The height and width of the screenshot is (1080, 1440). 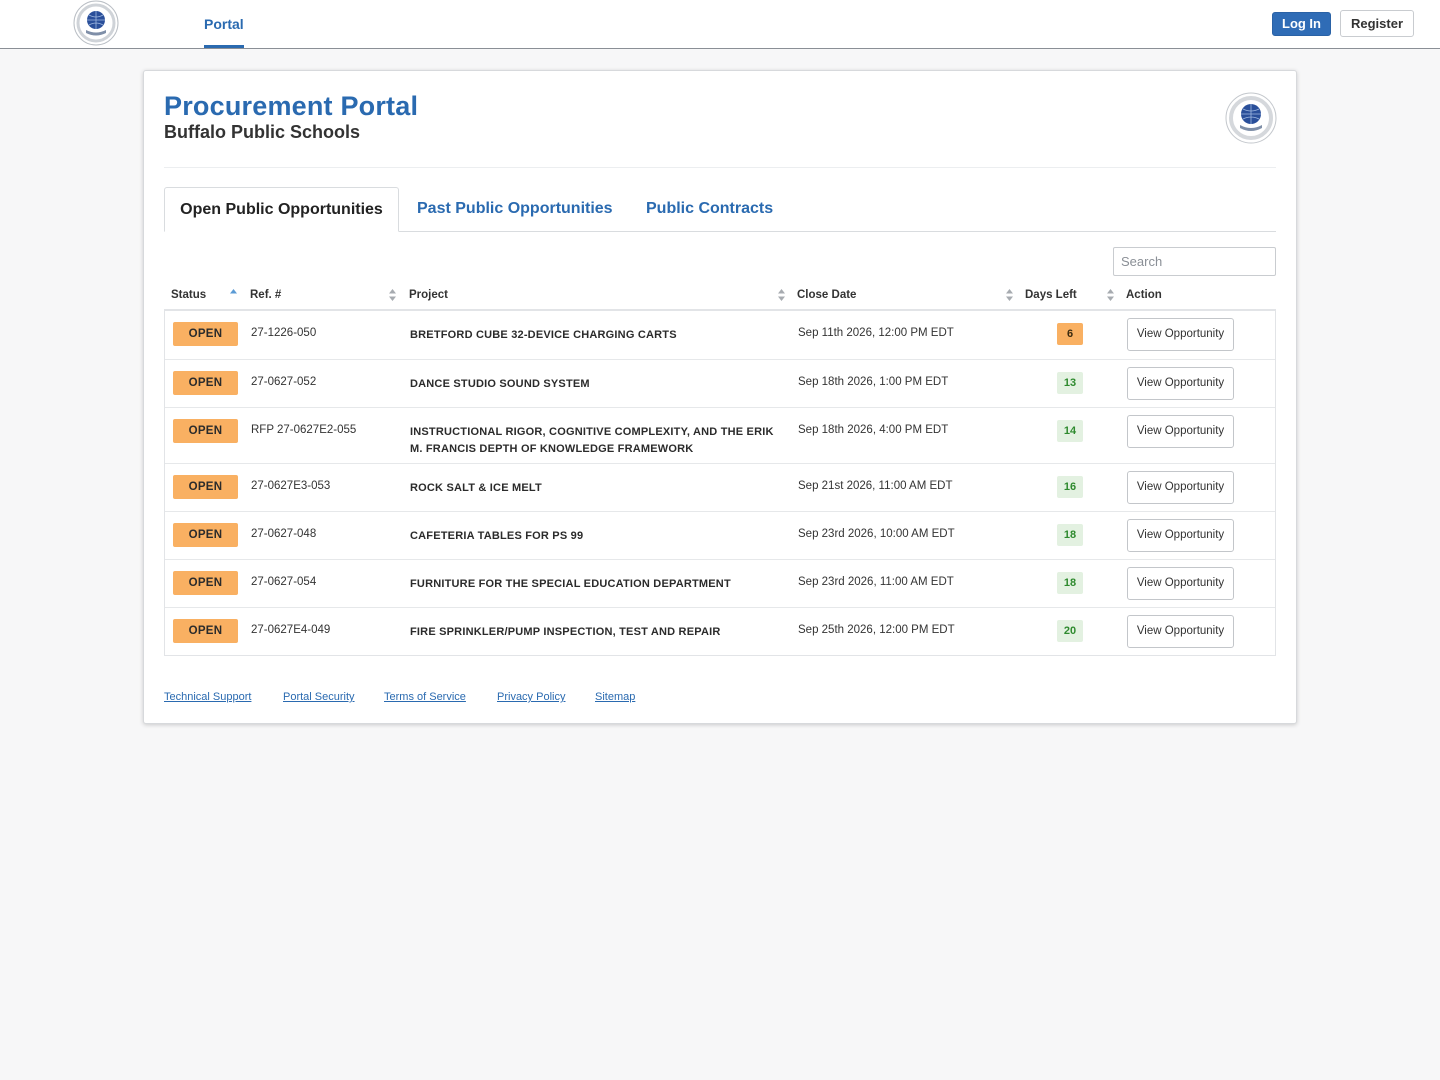 What do you see at coordinates (709, 209) in the screenshot?
I see `tab-public-contracts: Public Contracts` at bounding box center [709, 209].